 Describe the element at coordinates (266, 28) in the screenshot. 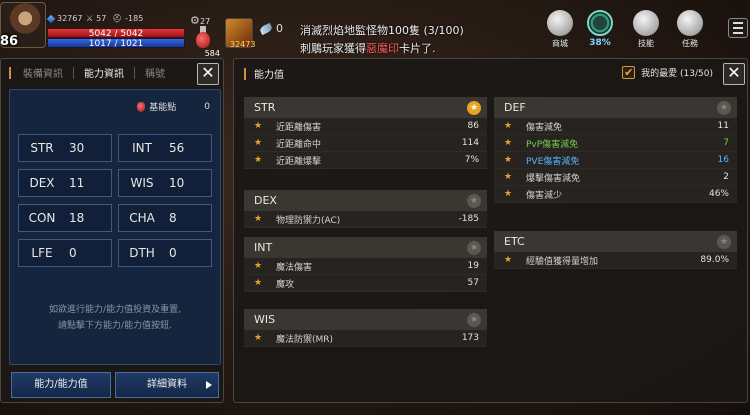

I see `feather-icon` at that location.